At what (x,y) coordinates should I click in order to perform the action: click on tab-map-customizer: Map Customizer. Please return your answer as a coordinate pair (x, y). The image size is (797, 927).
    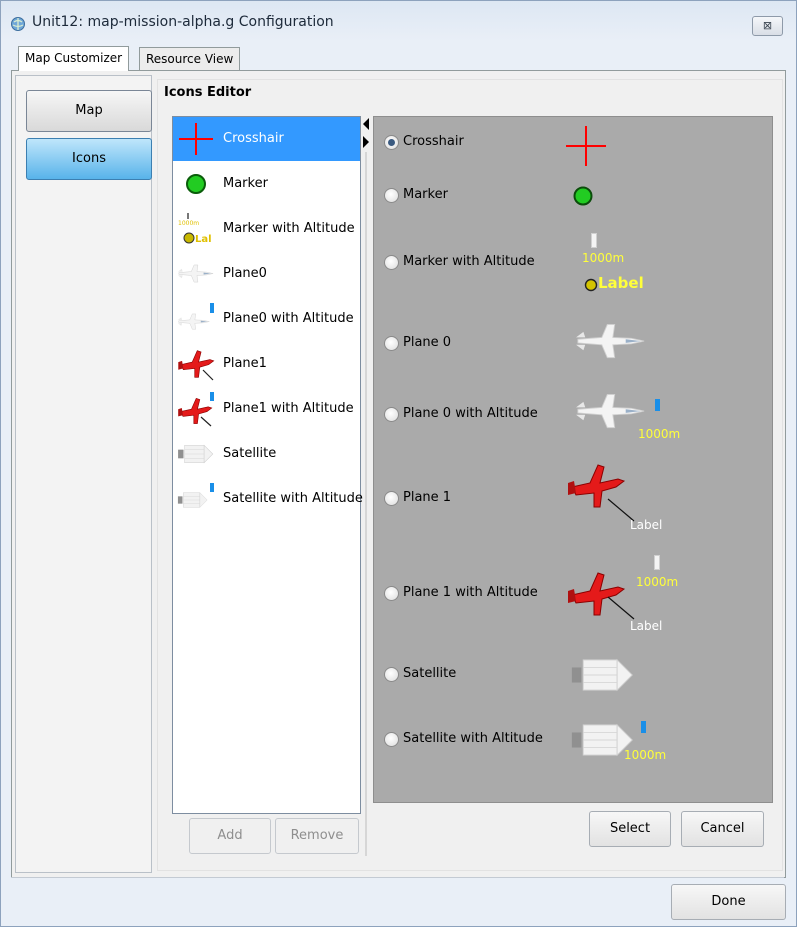
    Looking at the image, I should click on (74, 58).